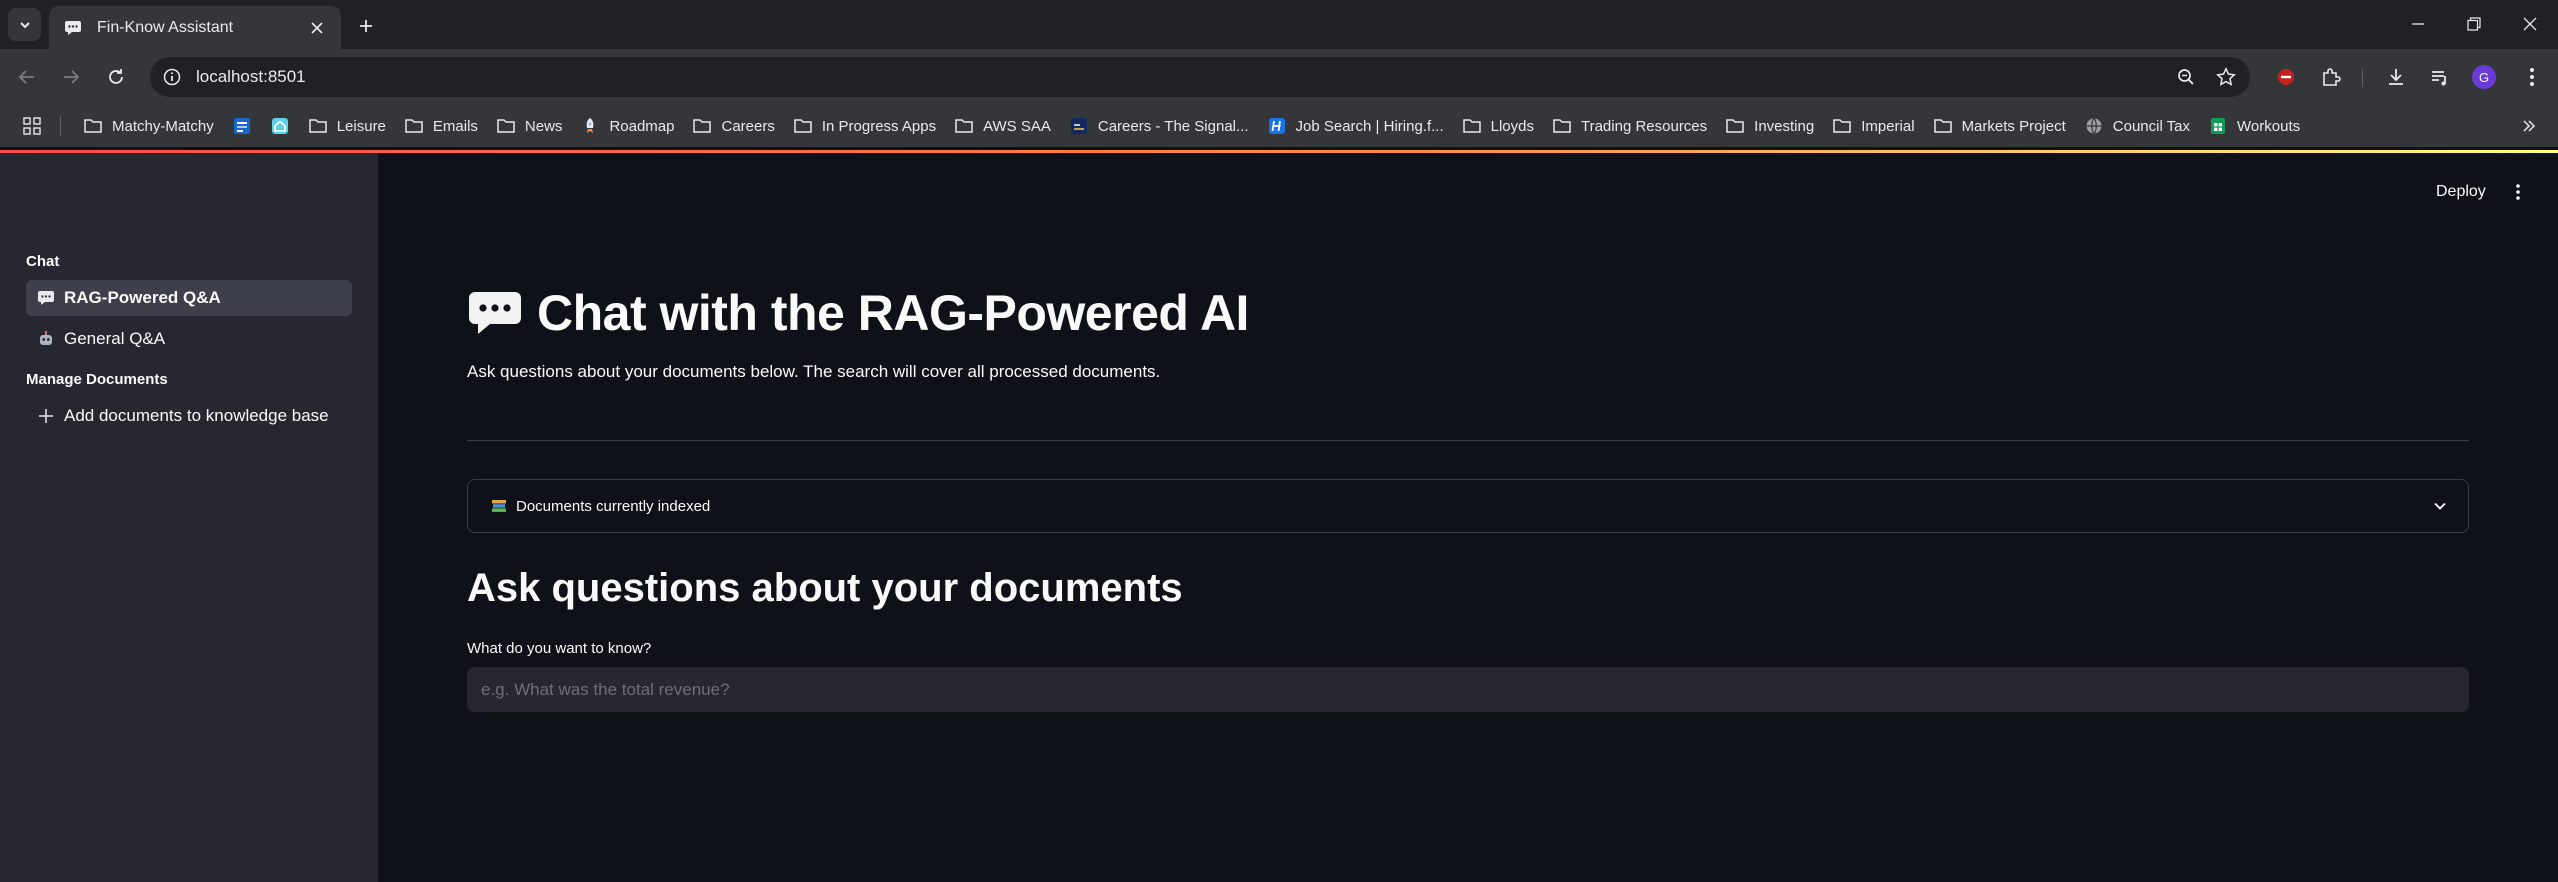 This screenshot has width=2558, height=882. What do you see at coordinates (317, 28) in the screenshot?
I see `close-icon` at bounding box center [317, 28].